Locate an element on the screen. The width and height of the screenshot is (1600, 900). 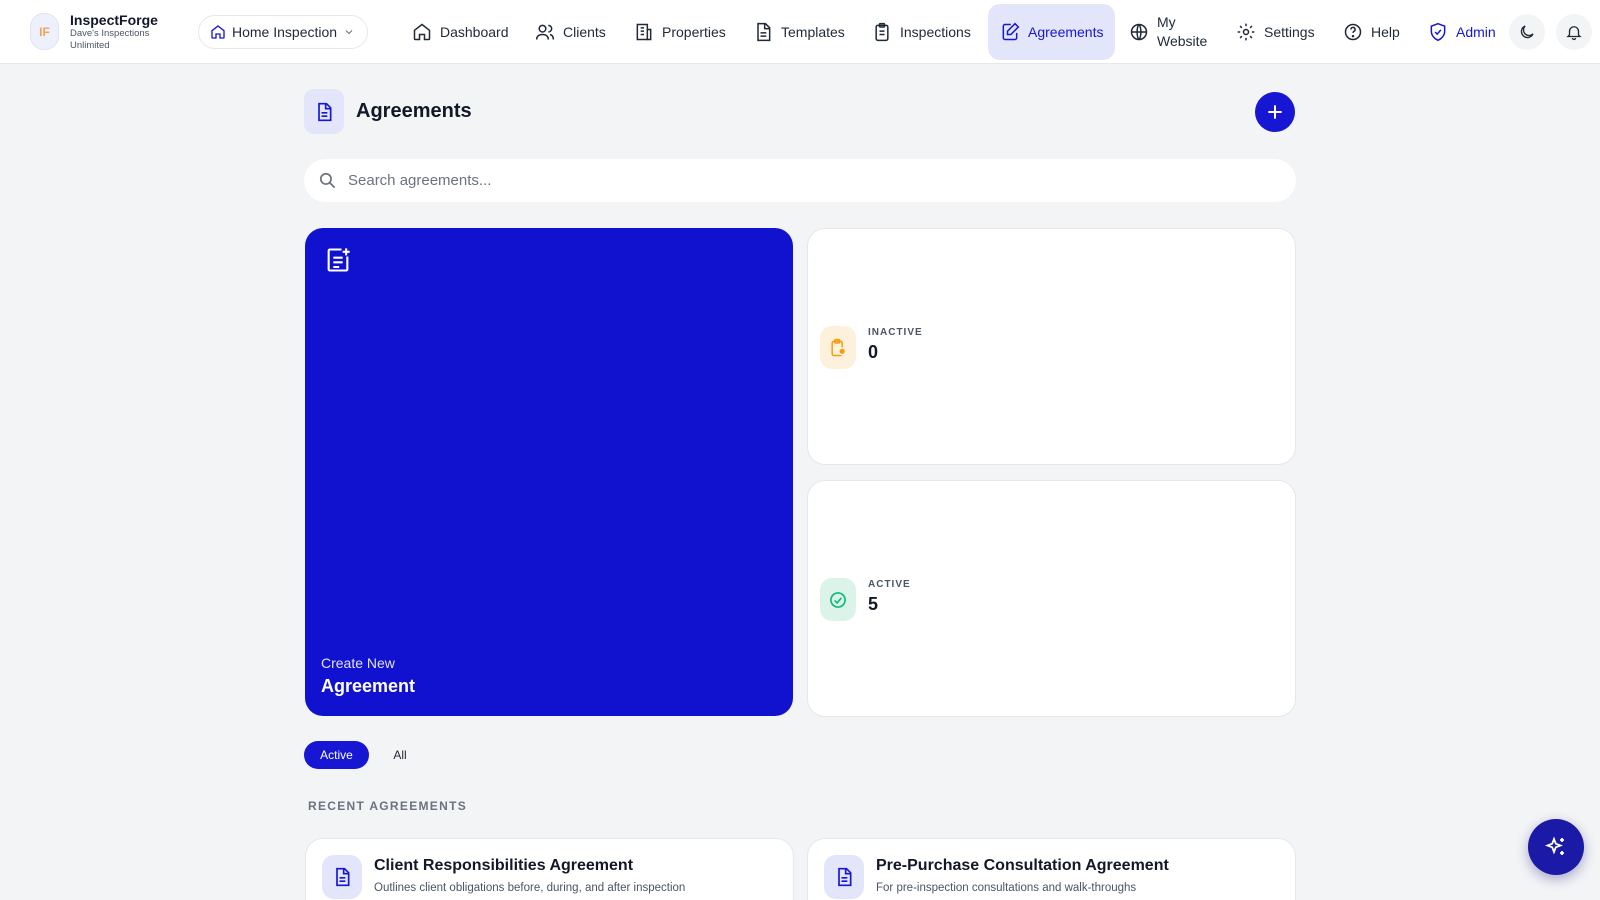
org-name: Dave's Inspections Unlimited is located at coordinates (110, 39).